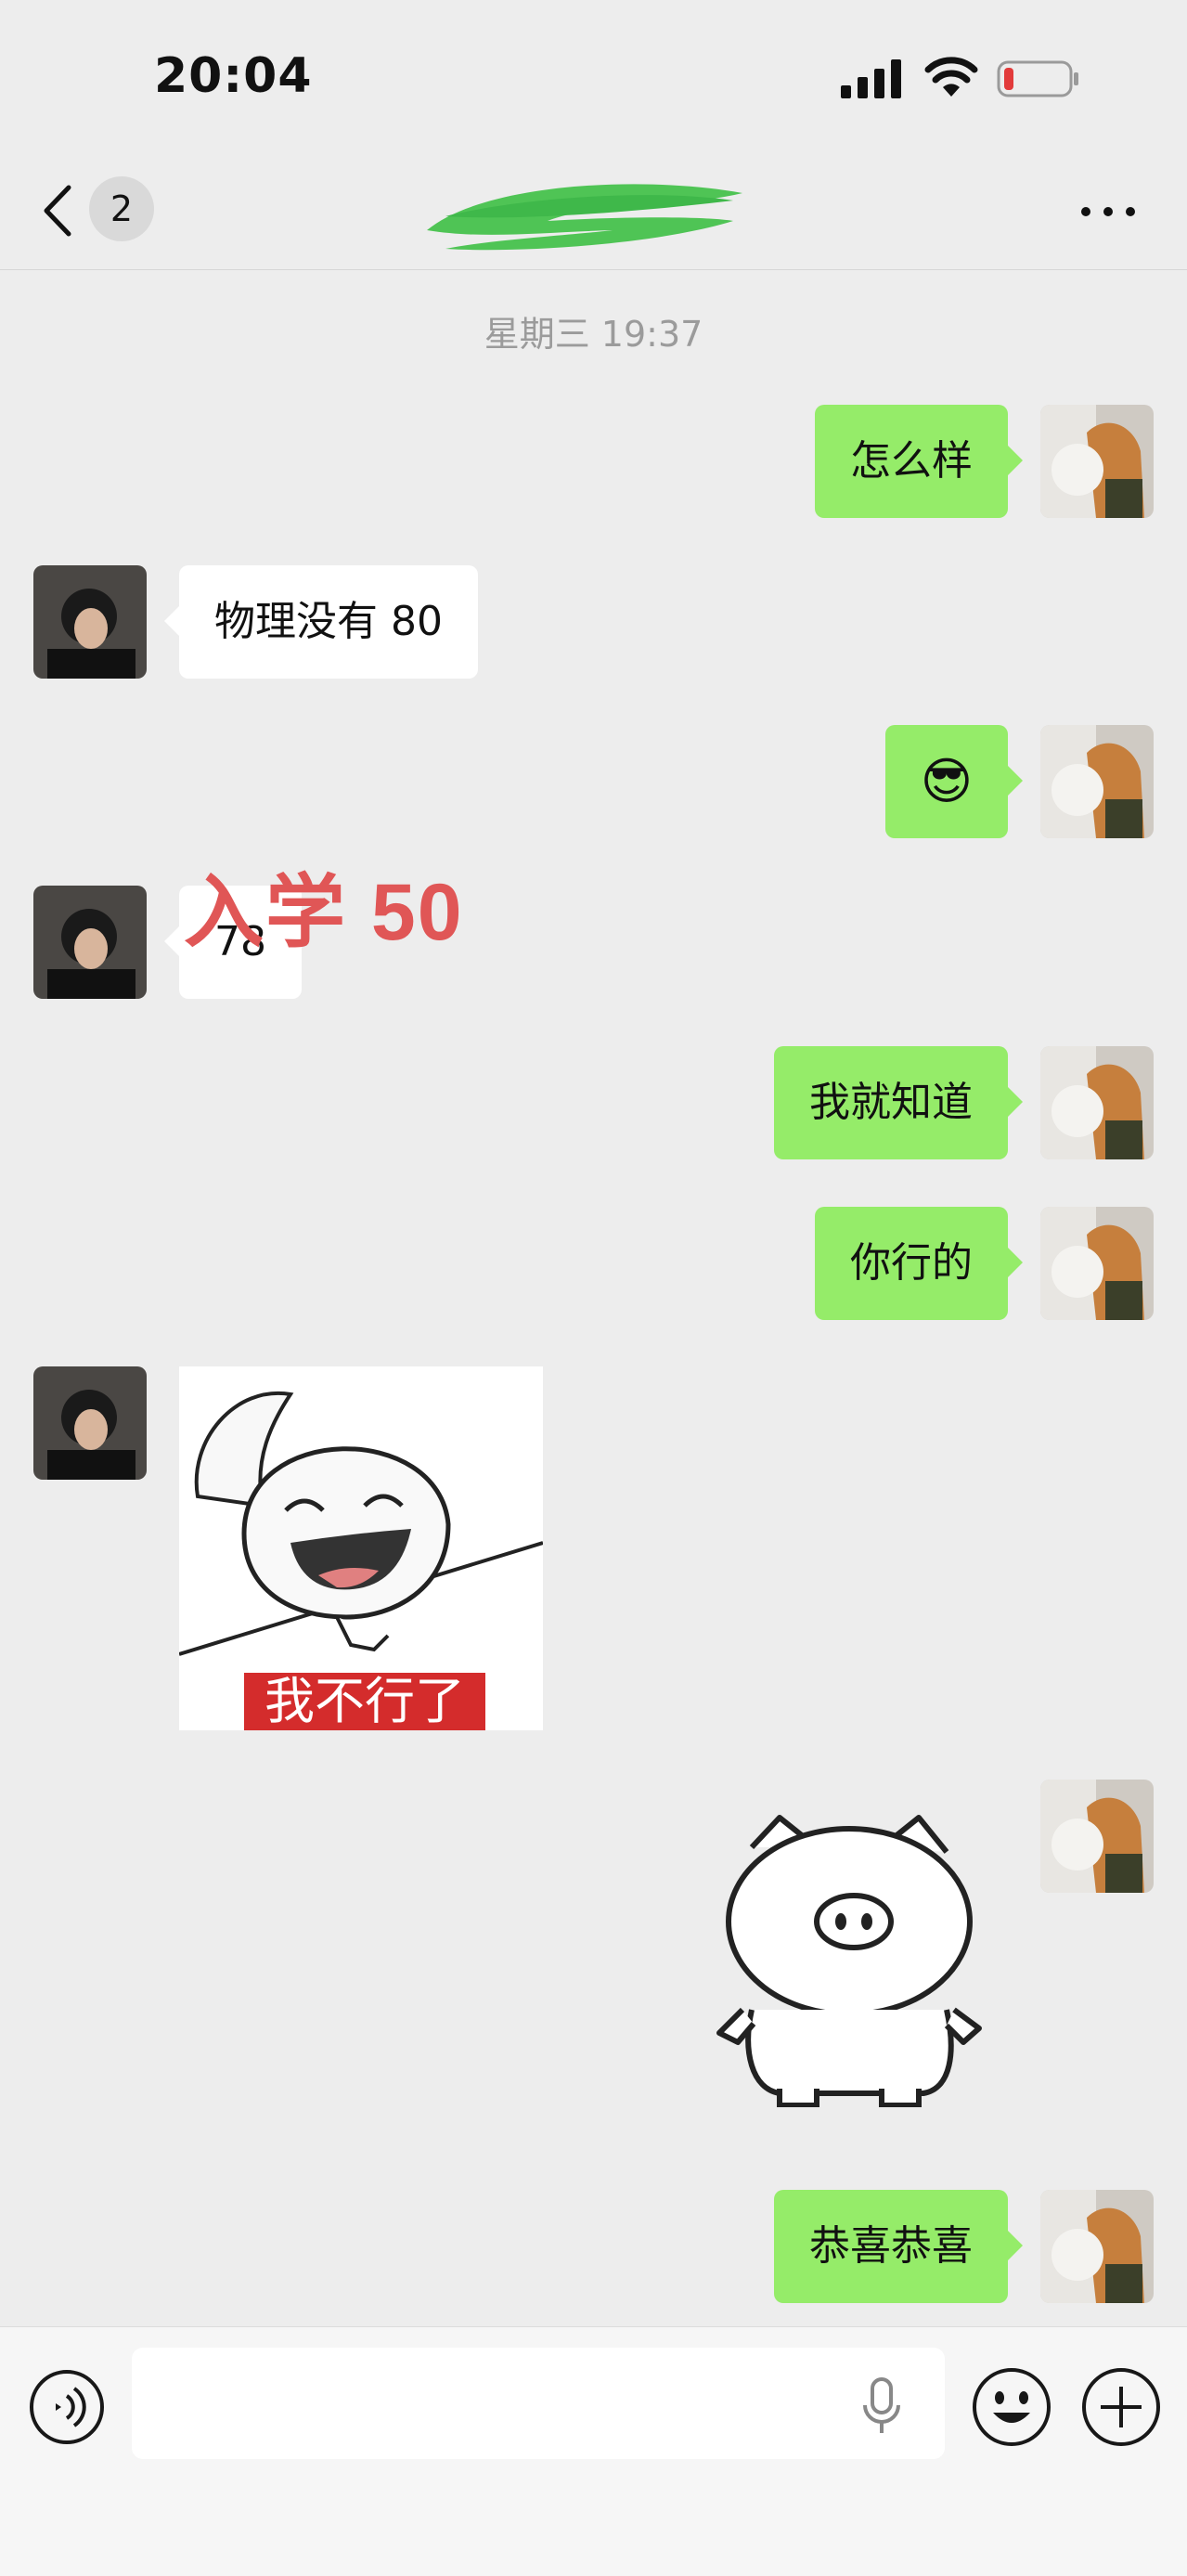 The width and height of the screenshot is (1187, 2576). What do you see at coordinates (593, 334) in the screenshot?
I see `message-timestamp: 星期三 19:37` at bounding box center [593, 334].